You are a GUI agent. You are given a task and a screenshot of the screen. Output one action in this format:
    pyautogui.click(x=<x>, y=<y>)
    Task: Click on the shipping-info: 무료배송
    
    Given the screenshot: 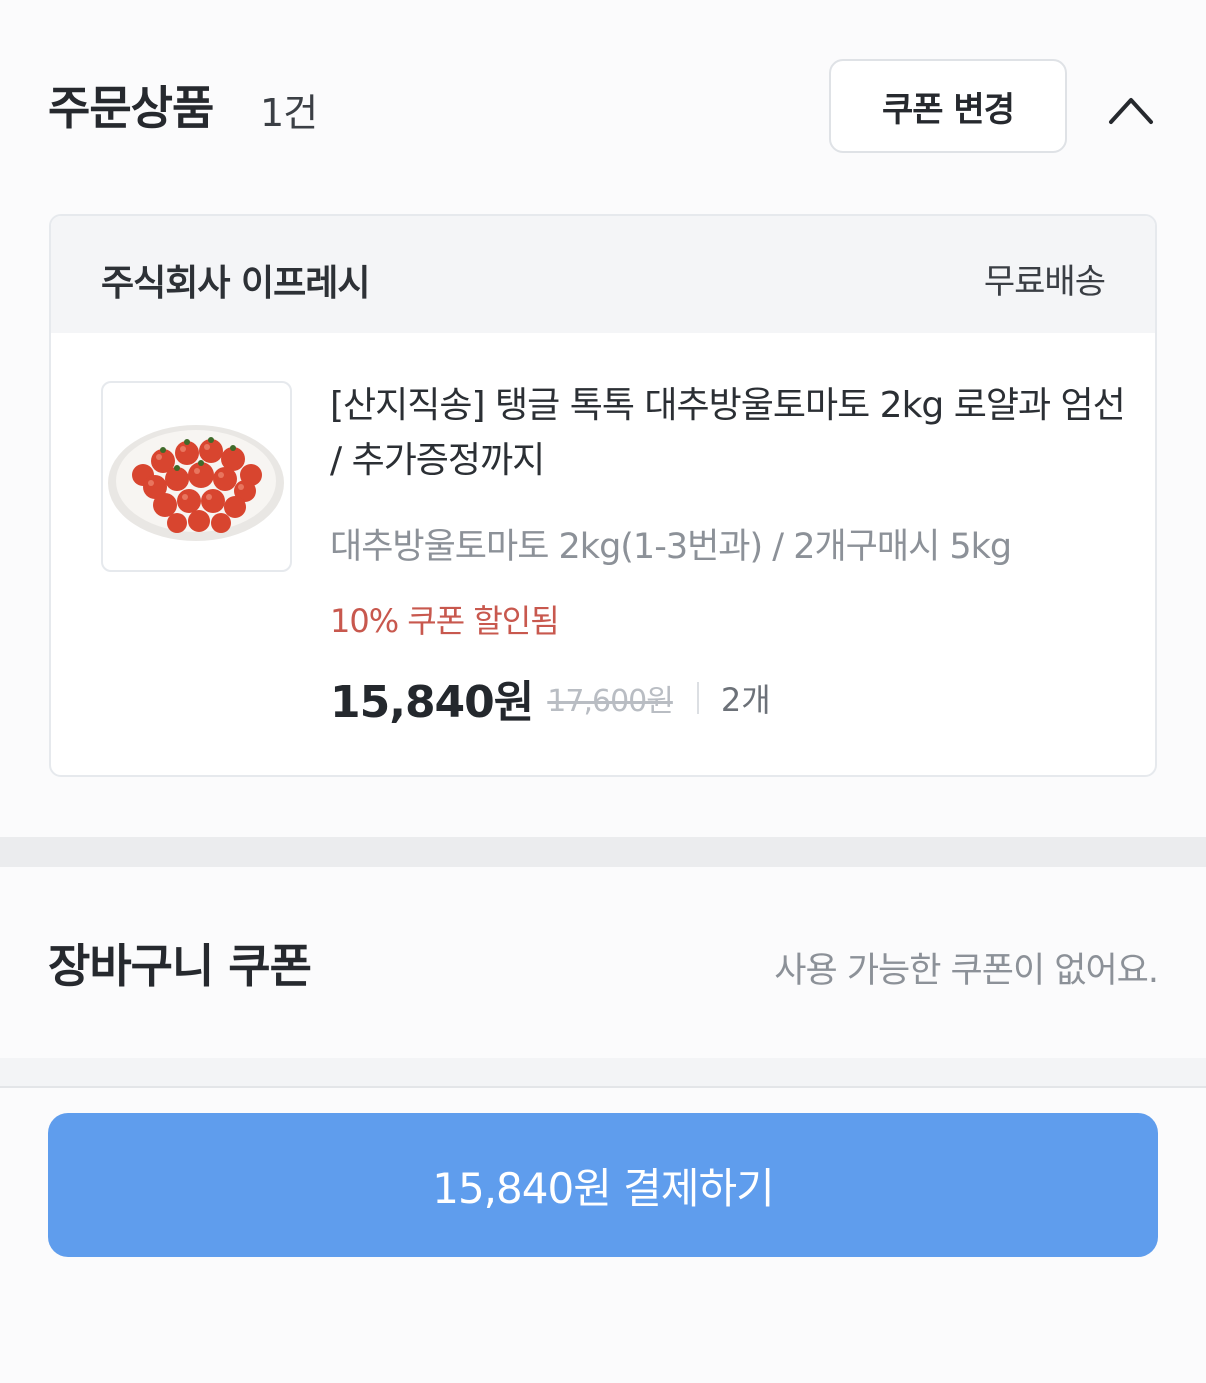 What is the action you would take?
    pyautogui.click(x=1044, y=282)
    